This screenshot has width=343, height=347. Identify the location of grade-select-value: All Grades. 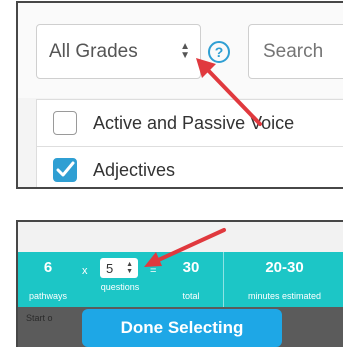
(93, 51).